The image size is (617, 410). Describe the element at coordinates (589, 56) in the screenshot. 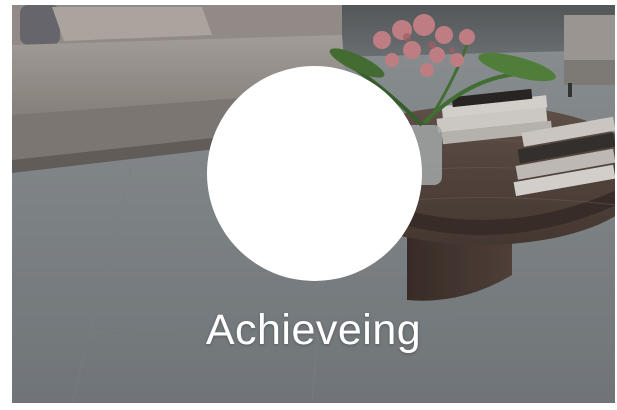

I see `ottoman` at that location.